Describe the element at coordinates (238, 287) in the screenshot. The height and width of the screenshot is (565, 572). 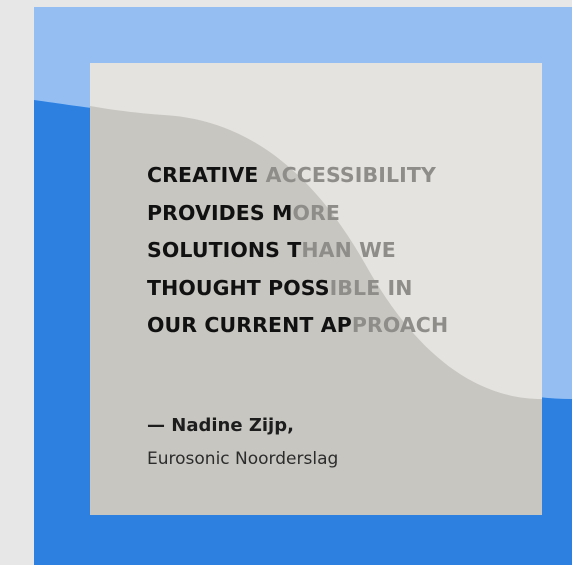
I see `quote-line-strong: THOUGHT POSS` at that location.